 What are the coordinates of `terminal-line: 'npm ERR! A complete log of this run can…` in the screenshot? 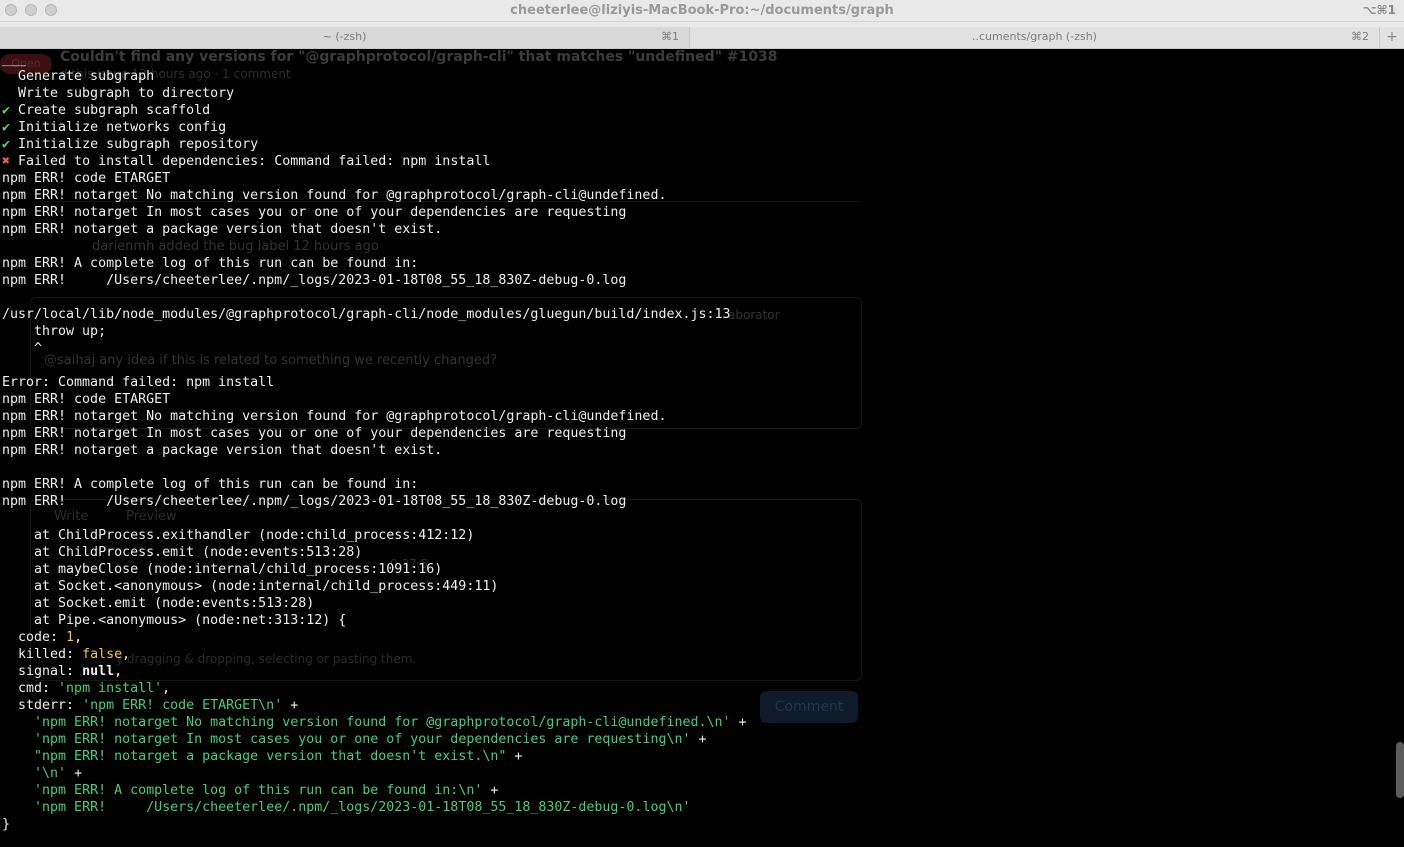 It's located at (374, 790).